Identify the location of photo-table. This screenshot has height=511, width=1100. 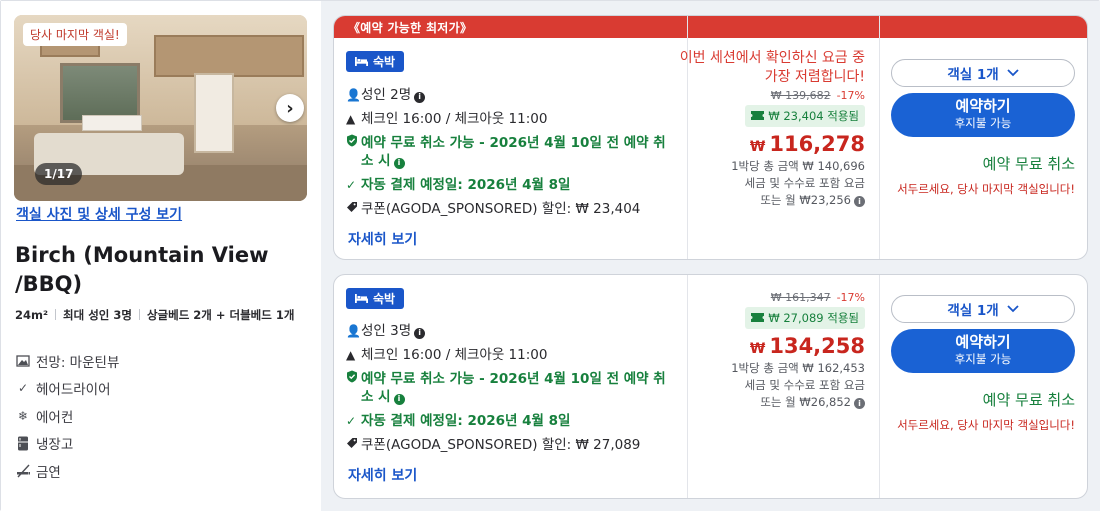
(112, 123).